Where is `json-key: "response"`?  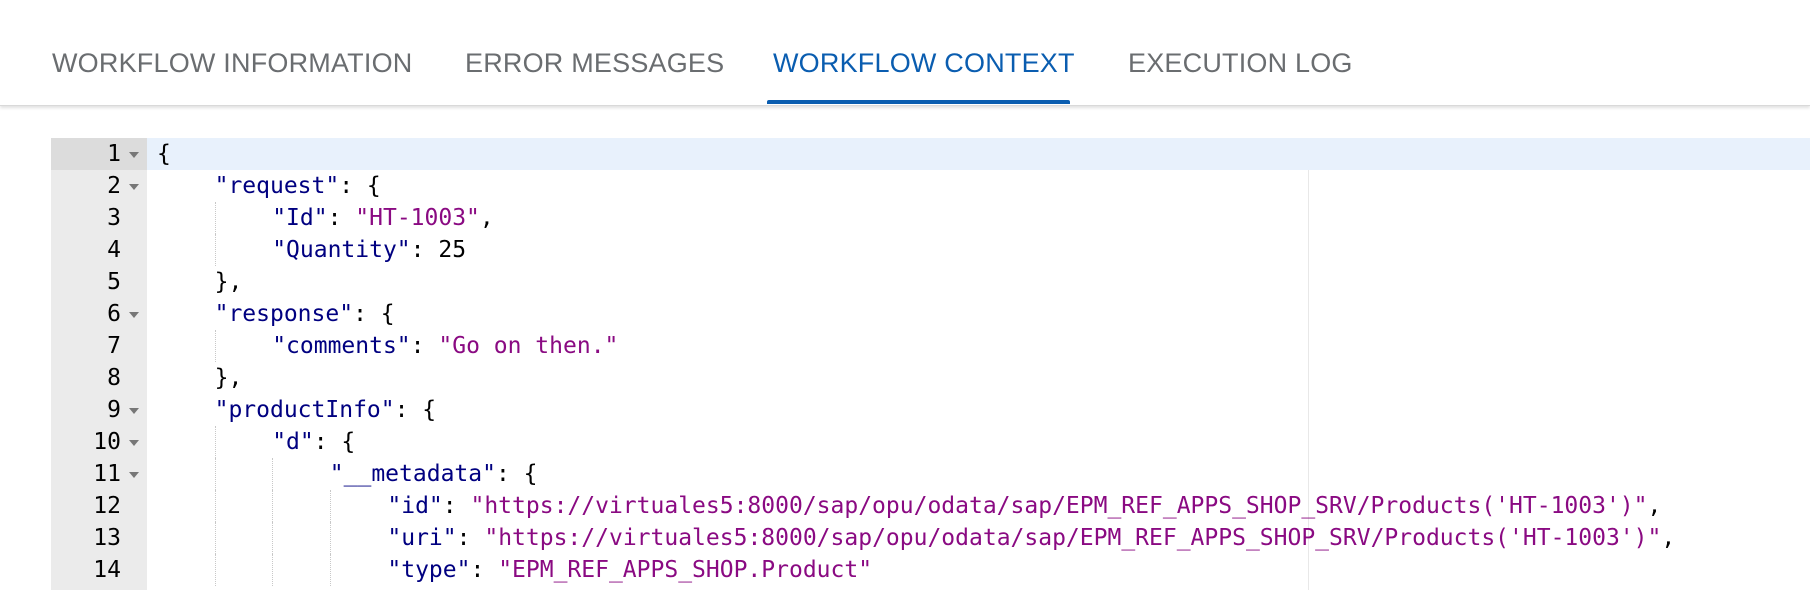
json-key: "response" is located at coordinates (284, 314).